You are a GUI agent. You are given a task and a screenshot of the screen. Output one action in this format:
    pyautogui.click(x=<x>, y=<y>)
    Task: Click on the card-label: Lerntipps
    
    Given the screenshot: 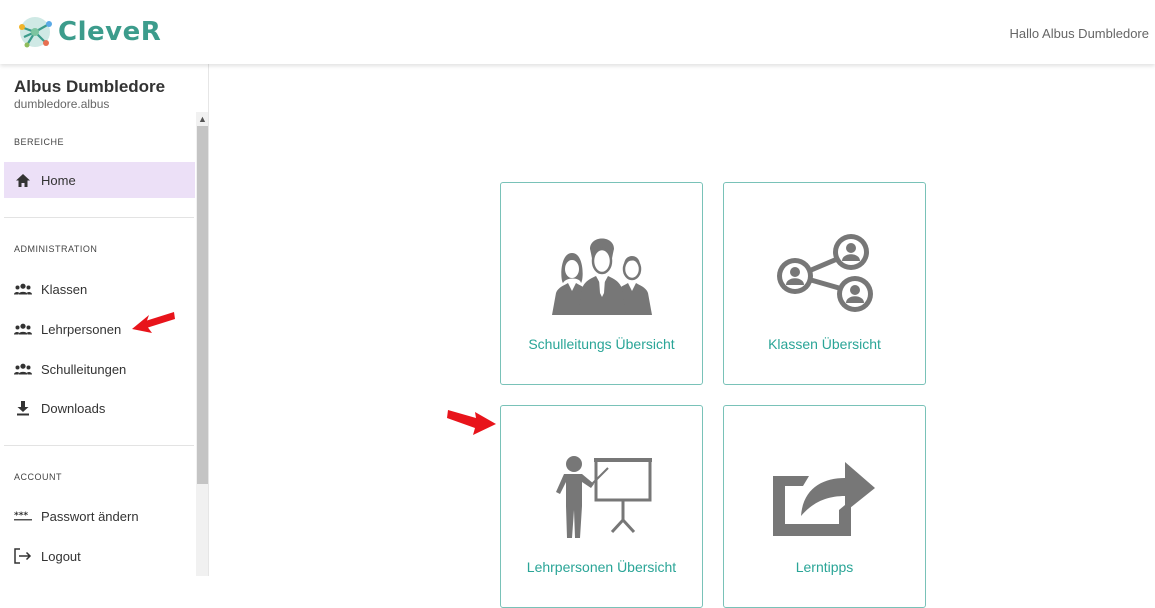 What is the action you would take?
    pyautogui.click(x=824, y=567)
    